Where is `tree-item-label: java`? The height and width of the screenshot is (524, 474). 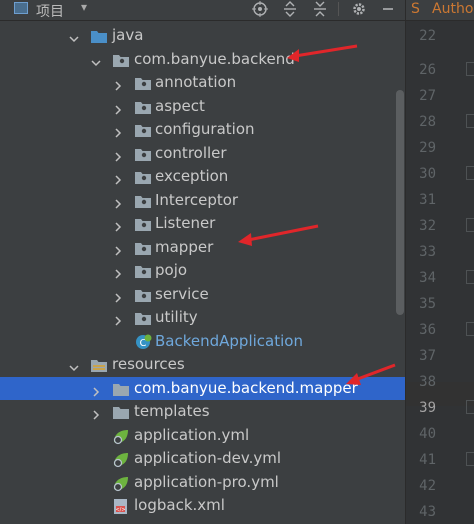 tree-item-label: java is located at coordinates (128, 35).